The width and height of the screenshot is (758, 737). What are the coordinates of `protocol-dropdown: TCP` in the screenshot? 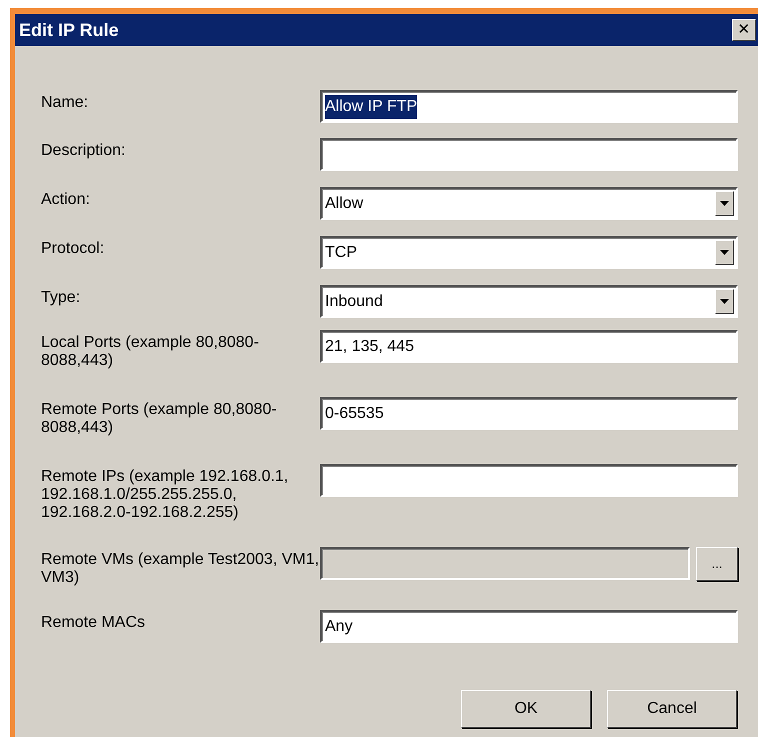 It's located at (529, 252).